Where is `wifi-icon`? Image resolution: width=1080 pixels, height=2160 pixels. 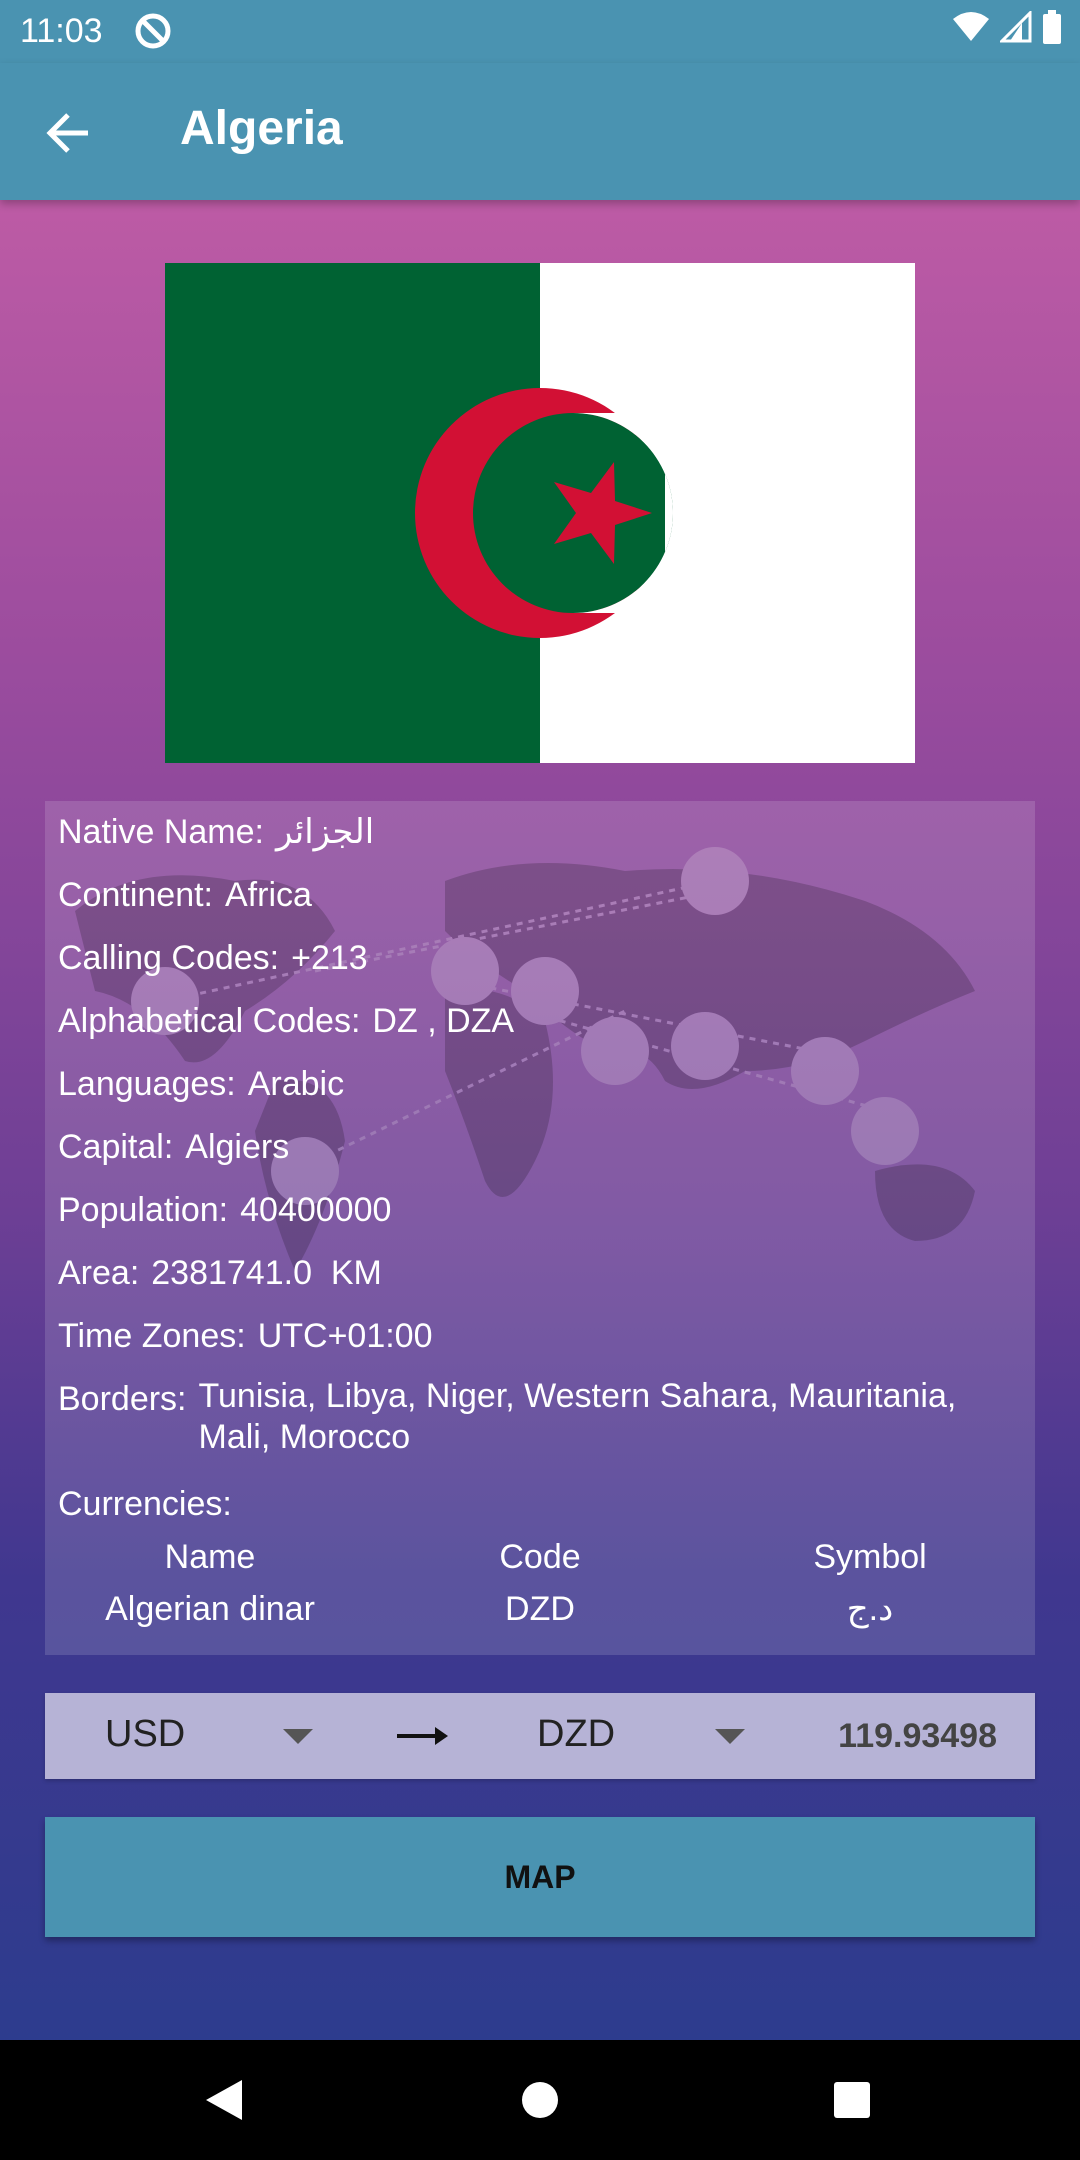 wifi-icon is located at coordinates (971, 26).